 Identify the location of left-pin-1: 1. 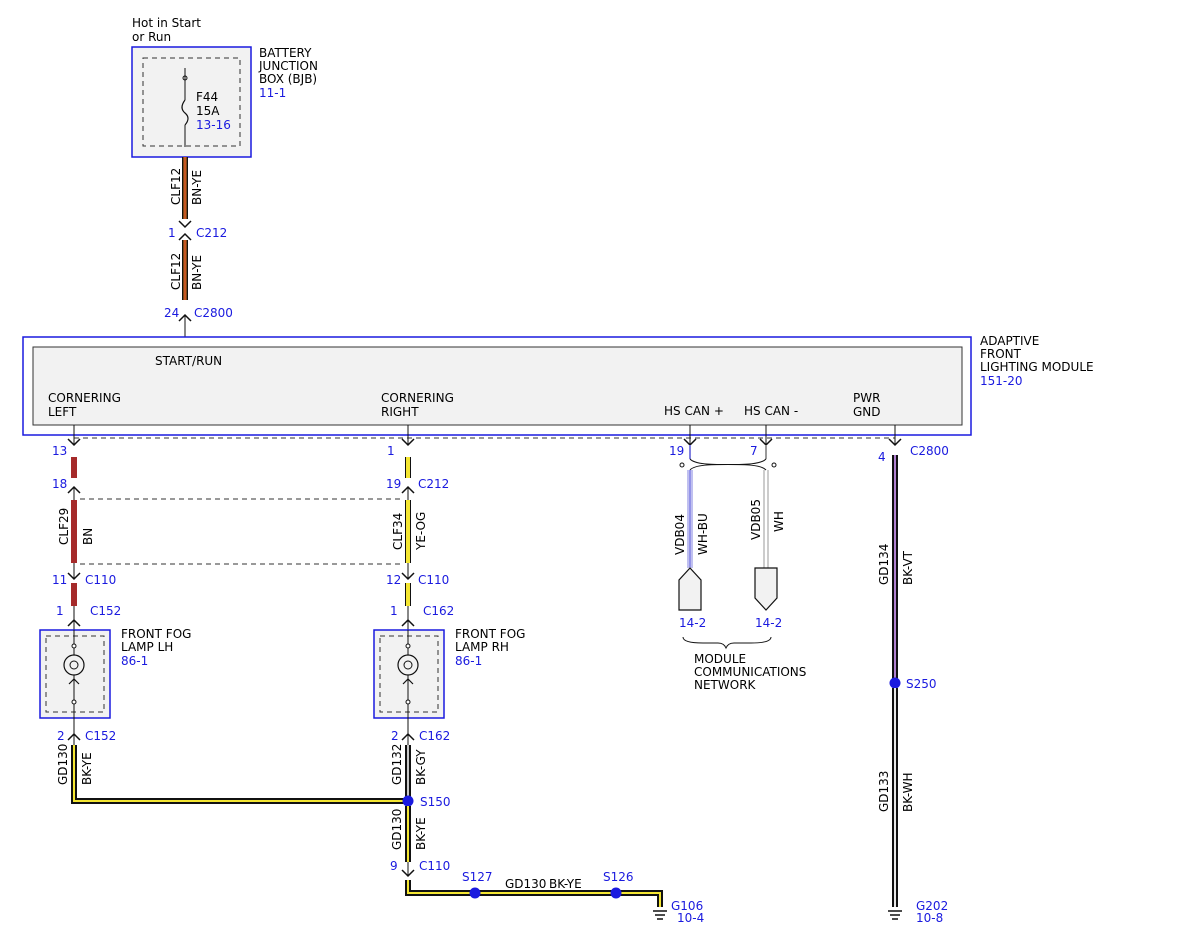
(60, 611).